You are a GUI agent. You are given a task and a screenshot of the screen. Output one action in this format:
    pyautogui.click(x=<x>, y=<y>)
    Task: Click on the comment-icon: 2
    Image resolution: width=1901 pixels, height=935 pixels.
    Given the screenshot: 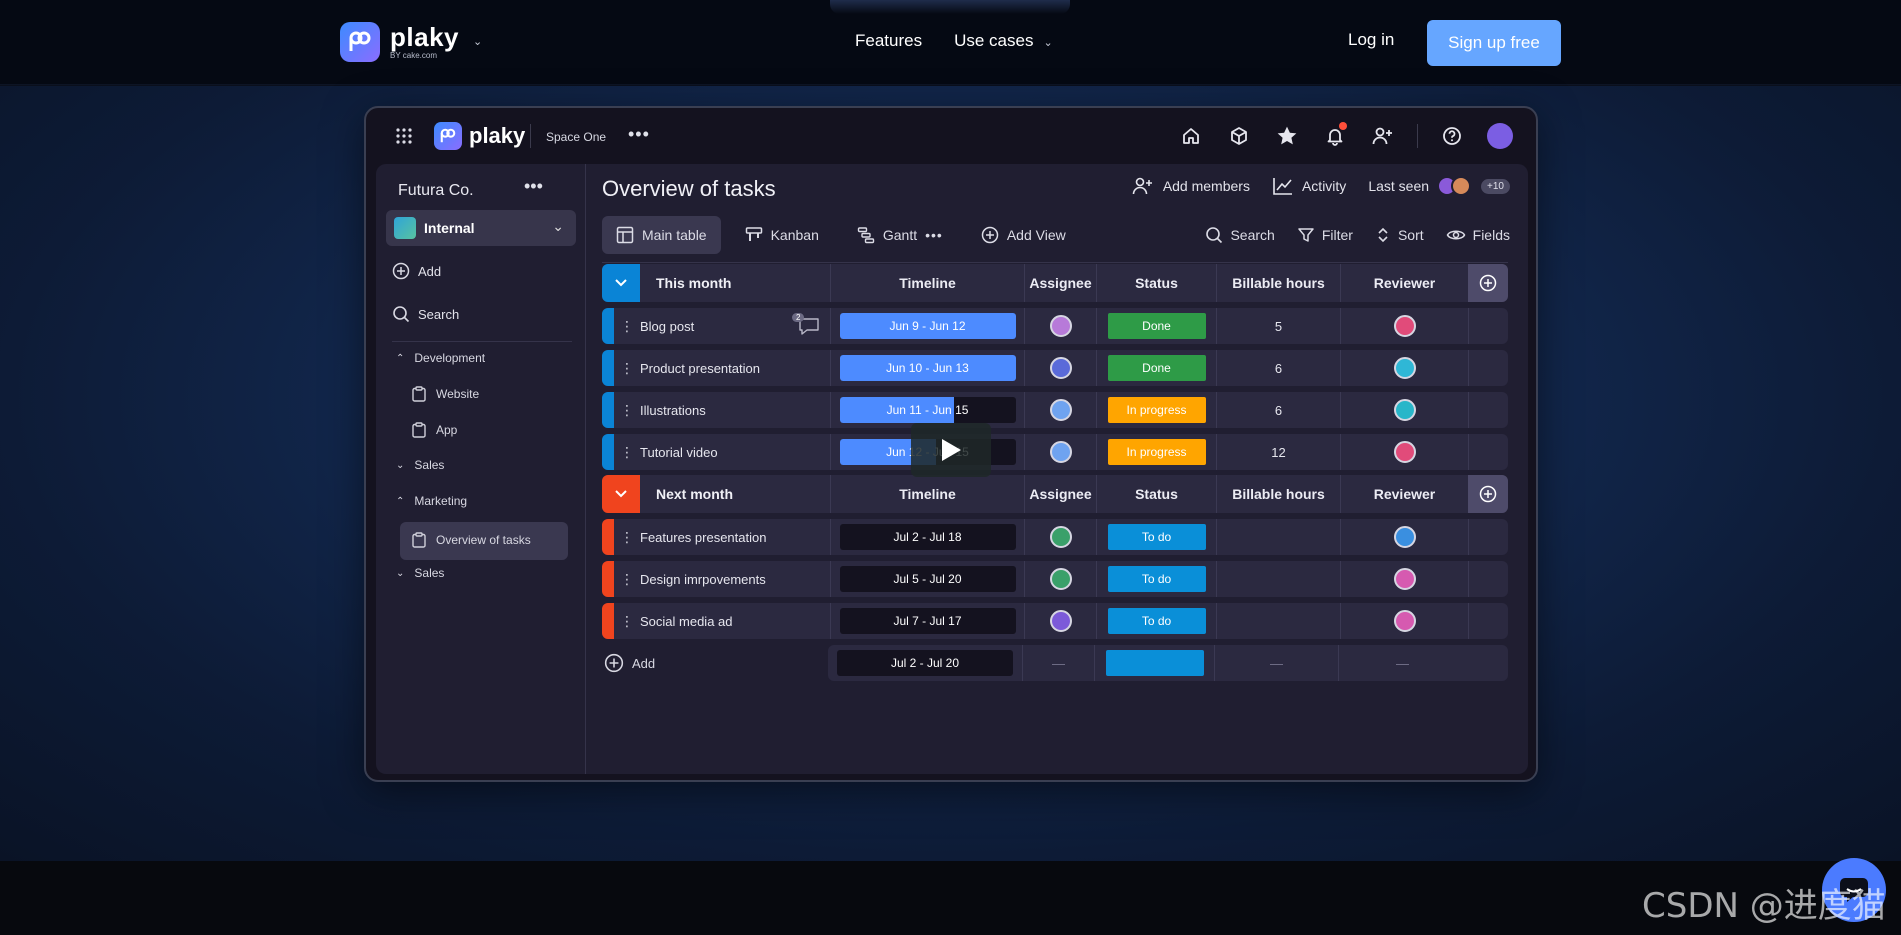 What is the action you would take?
    pyautogui.click(x=806, y=325)
    